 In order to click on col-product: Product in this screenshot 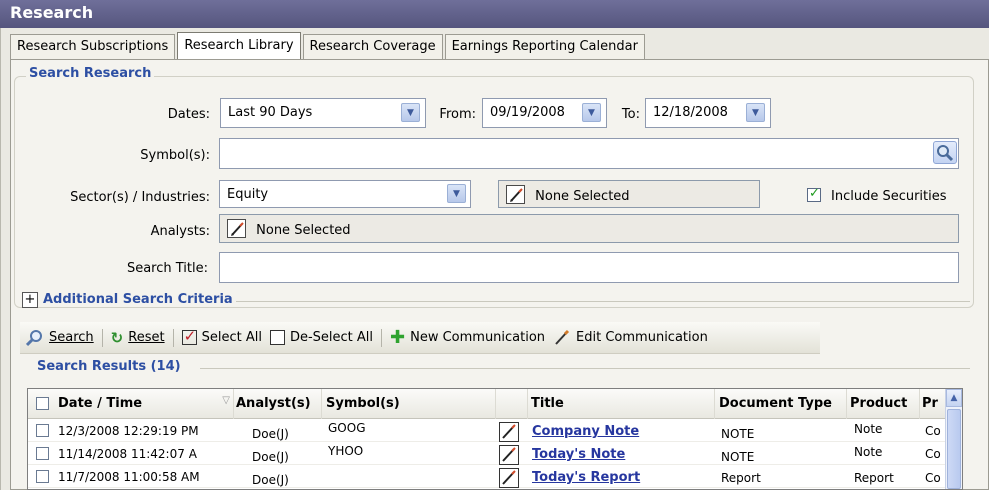, I will do `click(885, 404)`.